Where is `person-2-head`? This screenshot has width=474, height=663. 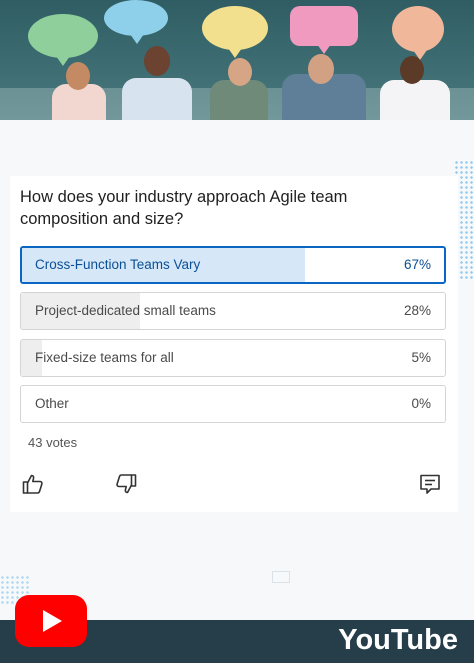
person-2-head is located at coordinates (157, 61).